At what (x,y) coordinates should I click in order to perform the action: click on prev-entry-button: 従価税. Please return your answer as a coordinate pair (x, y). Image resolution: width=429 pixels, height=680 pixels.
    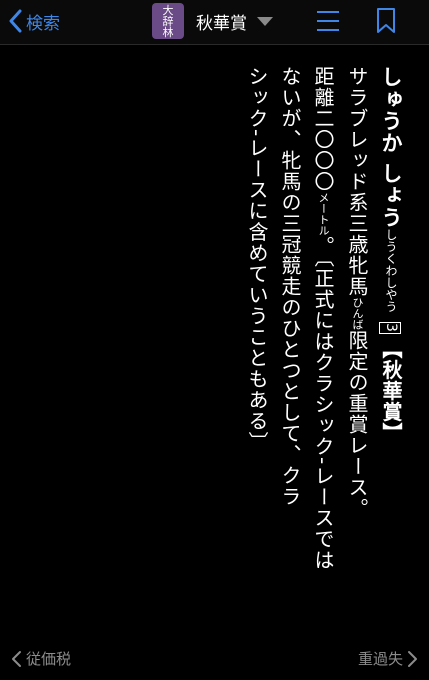
    Looking at the image, I should click on (40, 658).